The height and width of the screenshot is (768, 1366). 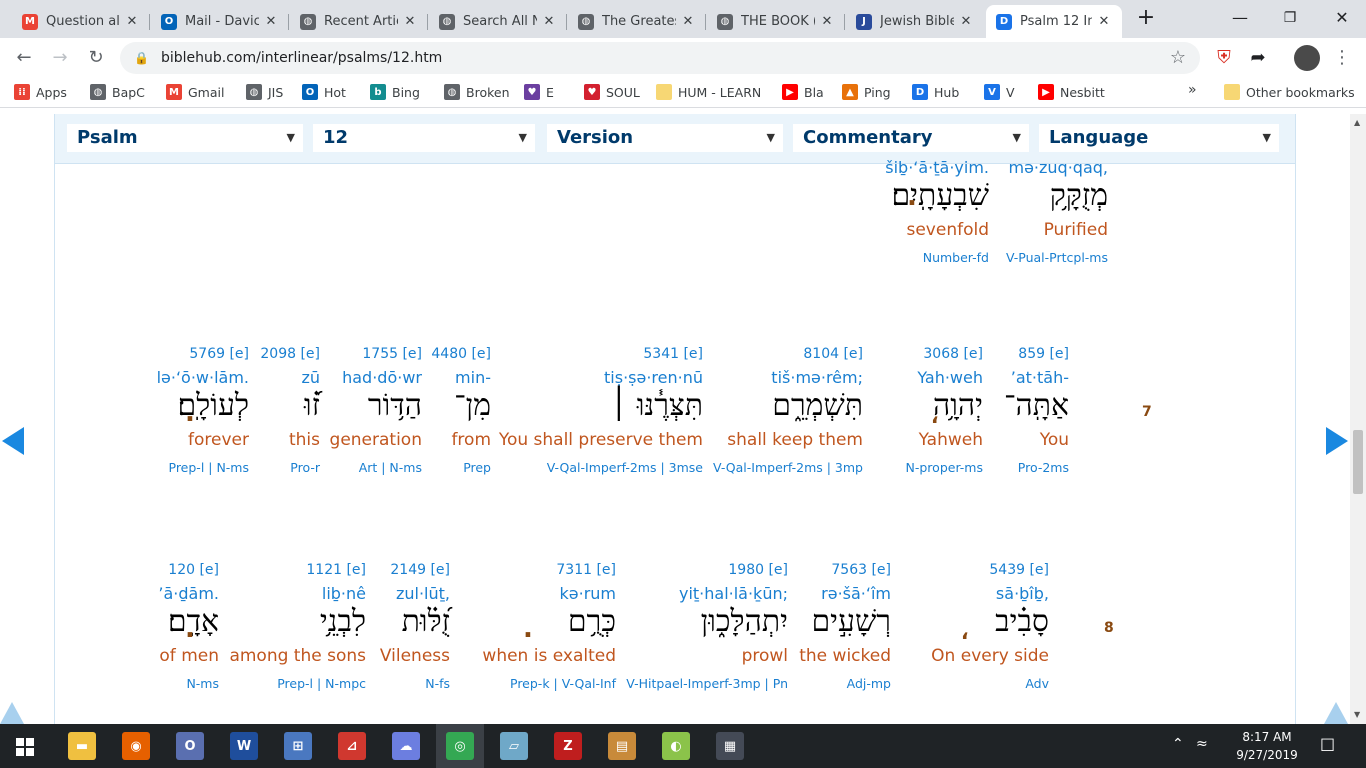 I want to click on firefox-icon: ◉, so click(x=136, y=746).